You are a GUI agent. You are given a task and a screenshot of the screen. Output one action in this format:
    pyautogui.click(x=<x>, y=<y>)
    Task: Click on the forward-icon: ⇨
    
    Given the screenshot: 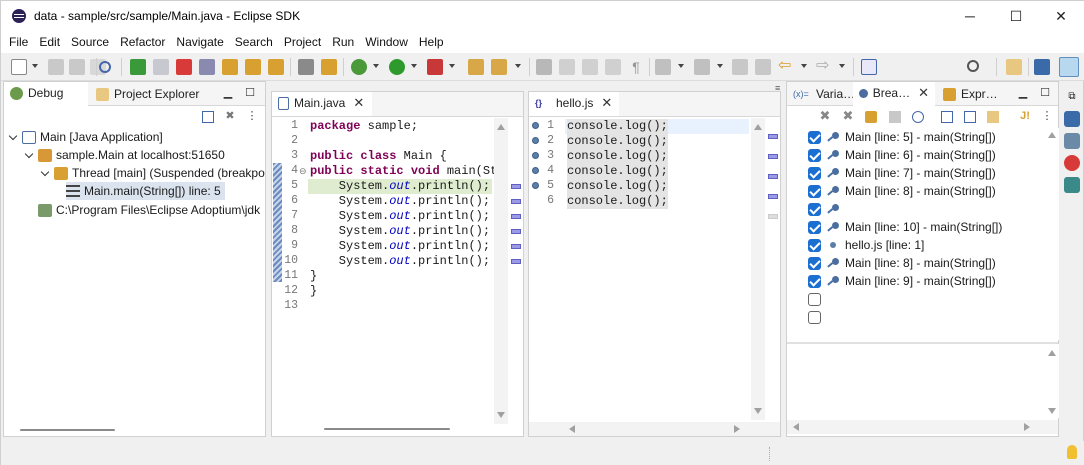 What is the action you would take?
    pyautogui.click(x=824, y=66)
    